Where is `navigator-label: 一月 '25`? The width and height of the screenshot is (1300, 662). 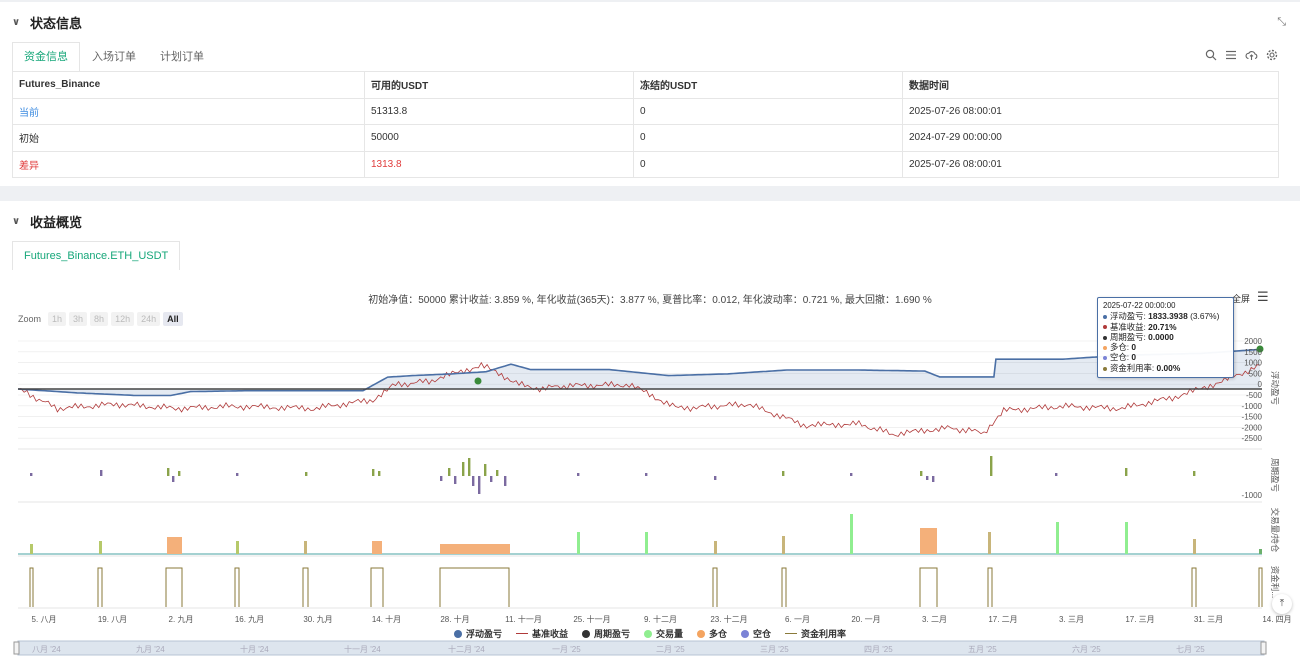 navigator-label: 一月 '25 is located at coordinates (566, 649).